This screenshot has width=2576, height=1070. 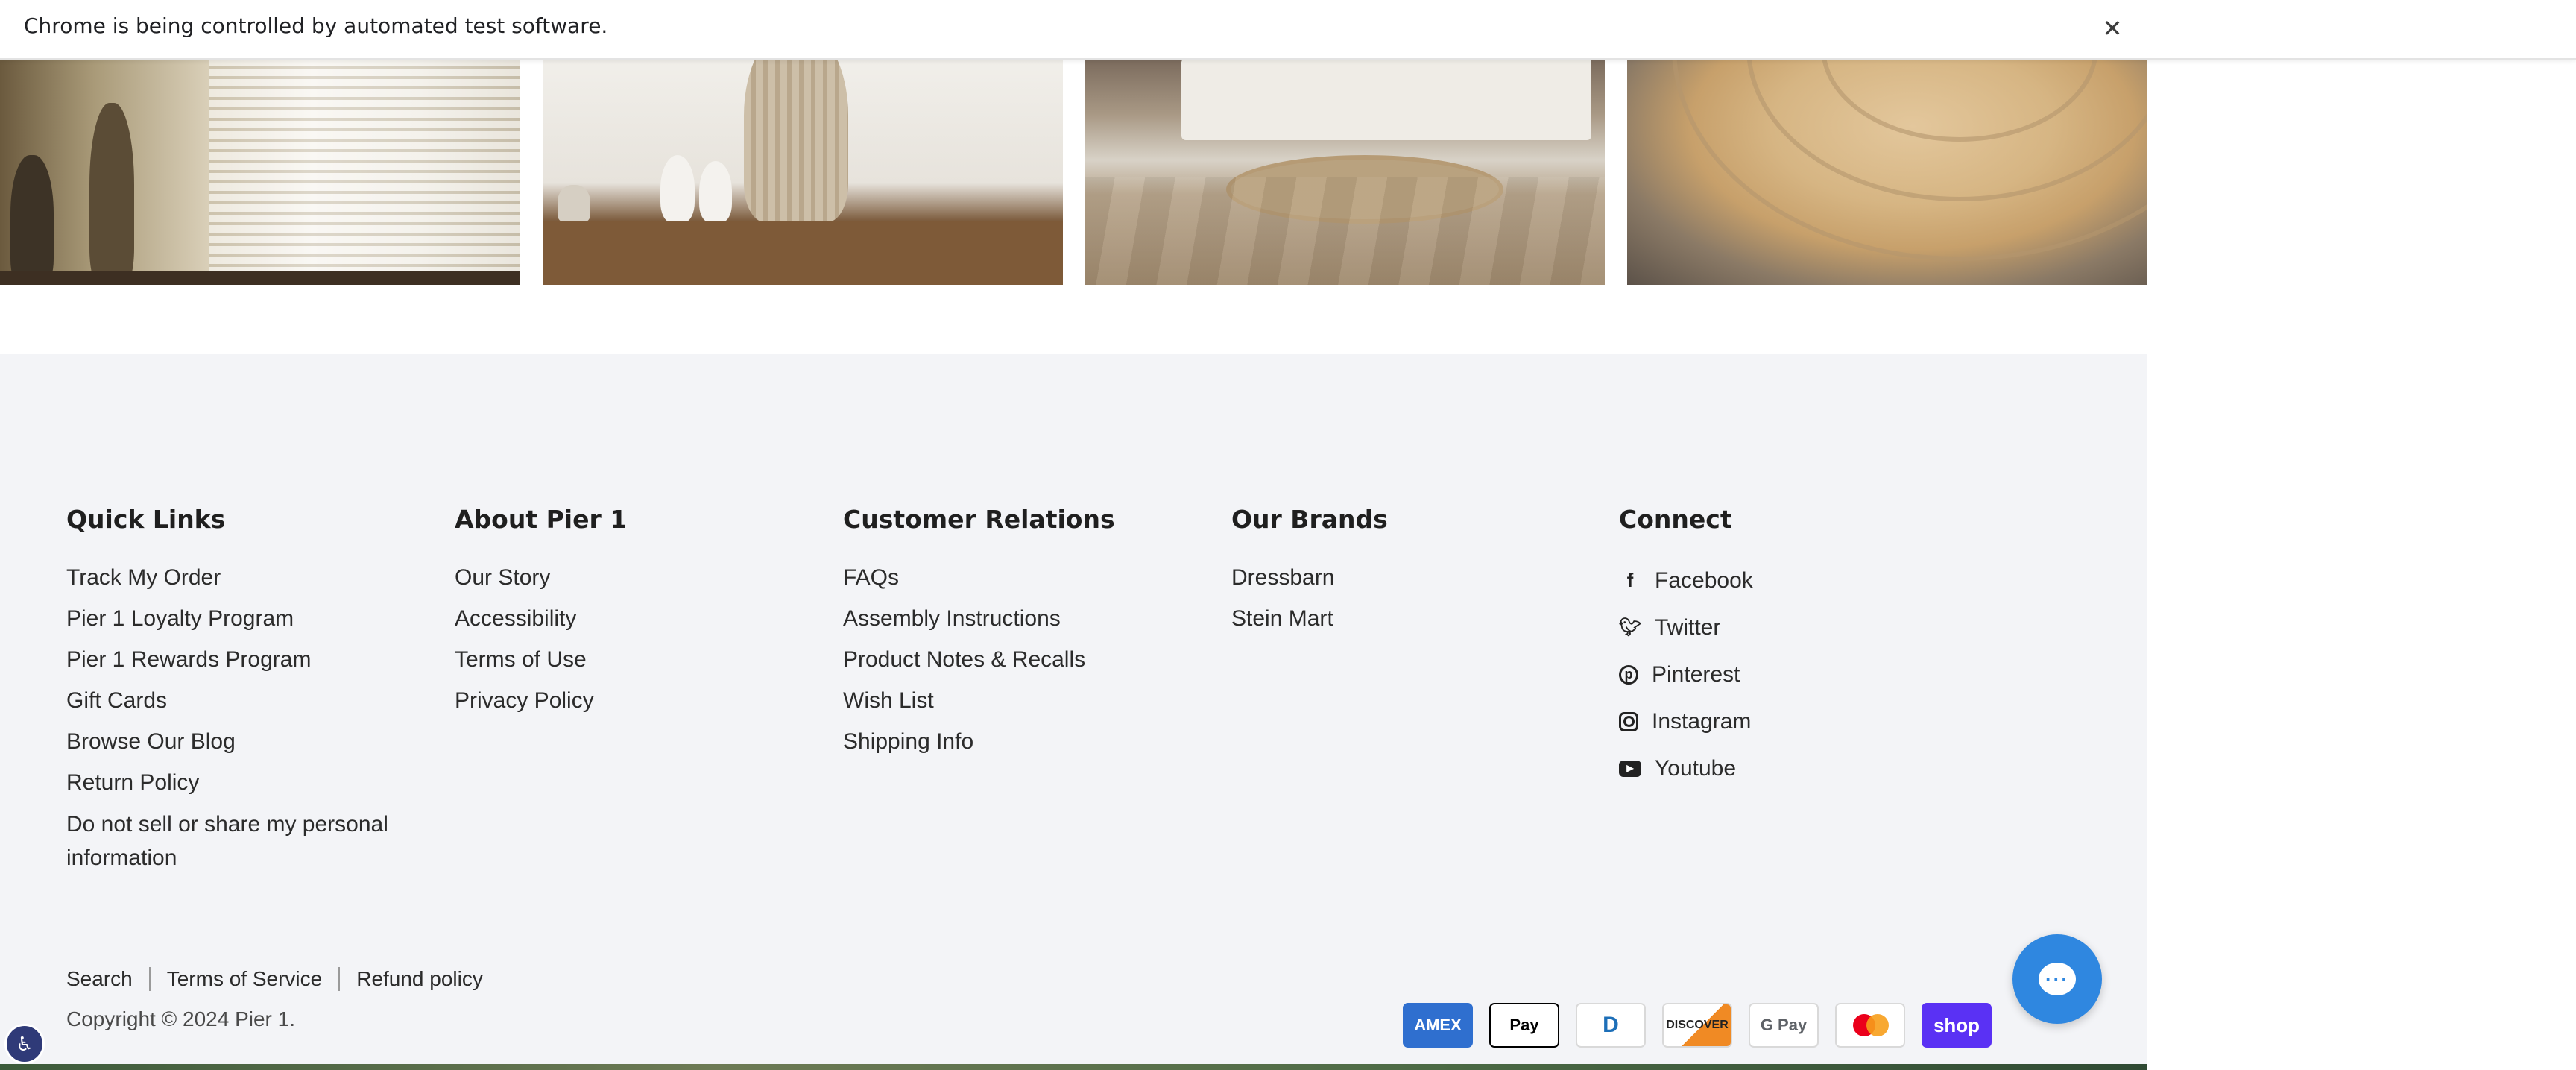 What do you see at coordinates (1630, 580) in the screenshot?
I see `facebook-icon: f` at bounding box center [1630, 580].